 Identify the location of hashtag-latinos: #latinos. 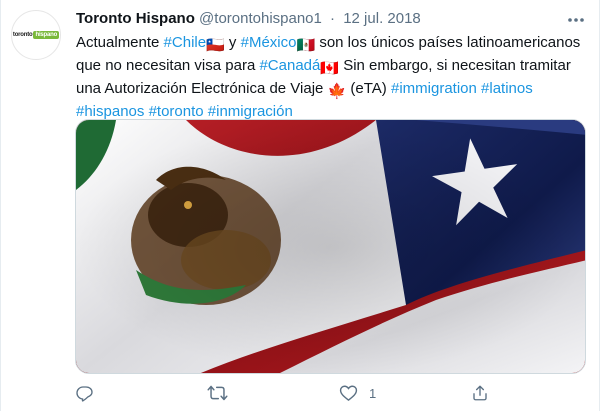
(507, 88).